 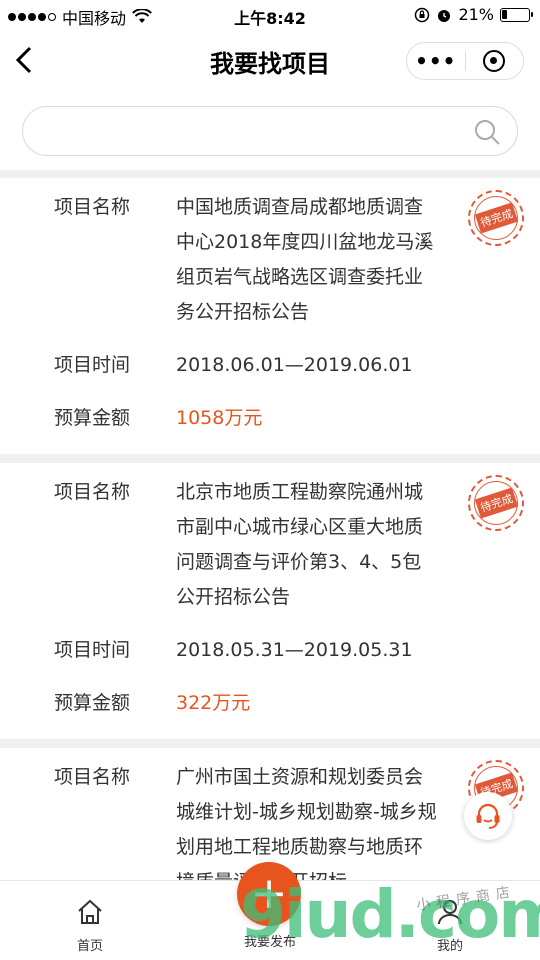 I want to click on project-budget: 1058万元, so click(x=219, y=418).